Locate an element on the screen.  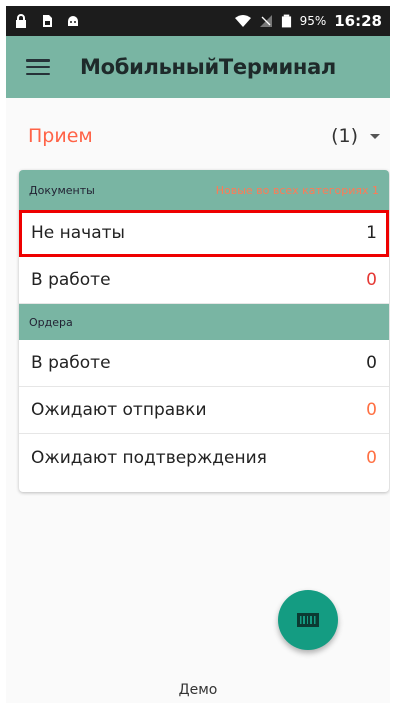
row-label: Ожидают отправки is located at coordinates (119, 410).